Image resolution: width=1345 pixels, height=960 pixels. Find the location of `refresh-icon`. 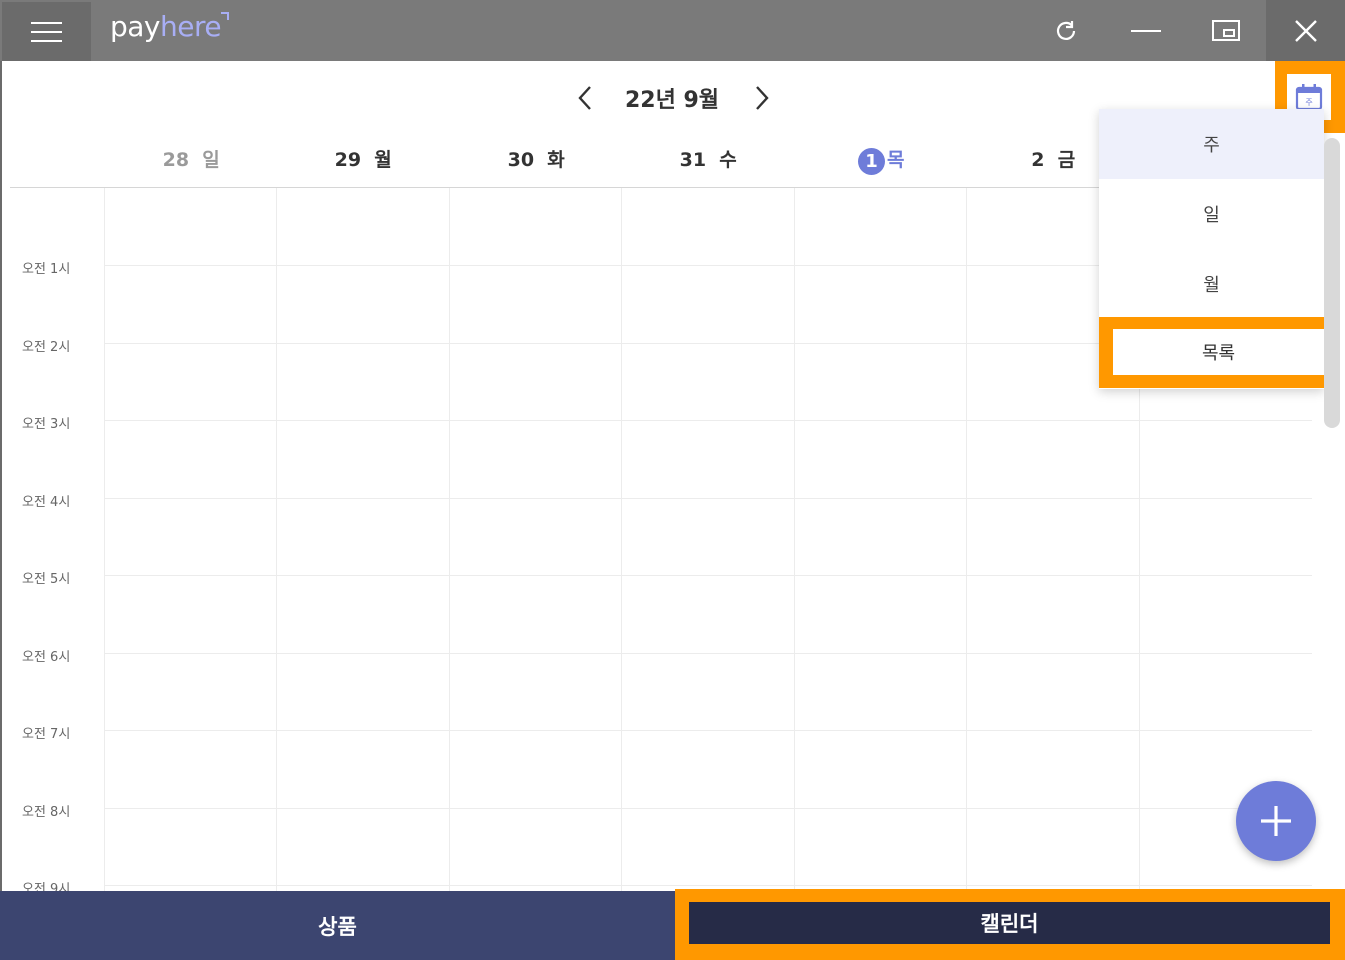

refresh-icon is located at coordinates (1066, 30).